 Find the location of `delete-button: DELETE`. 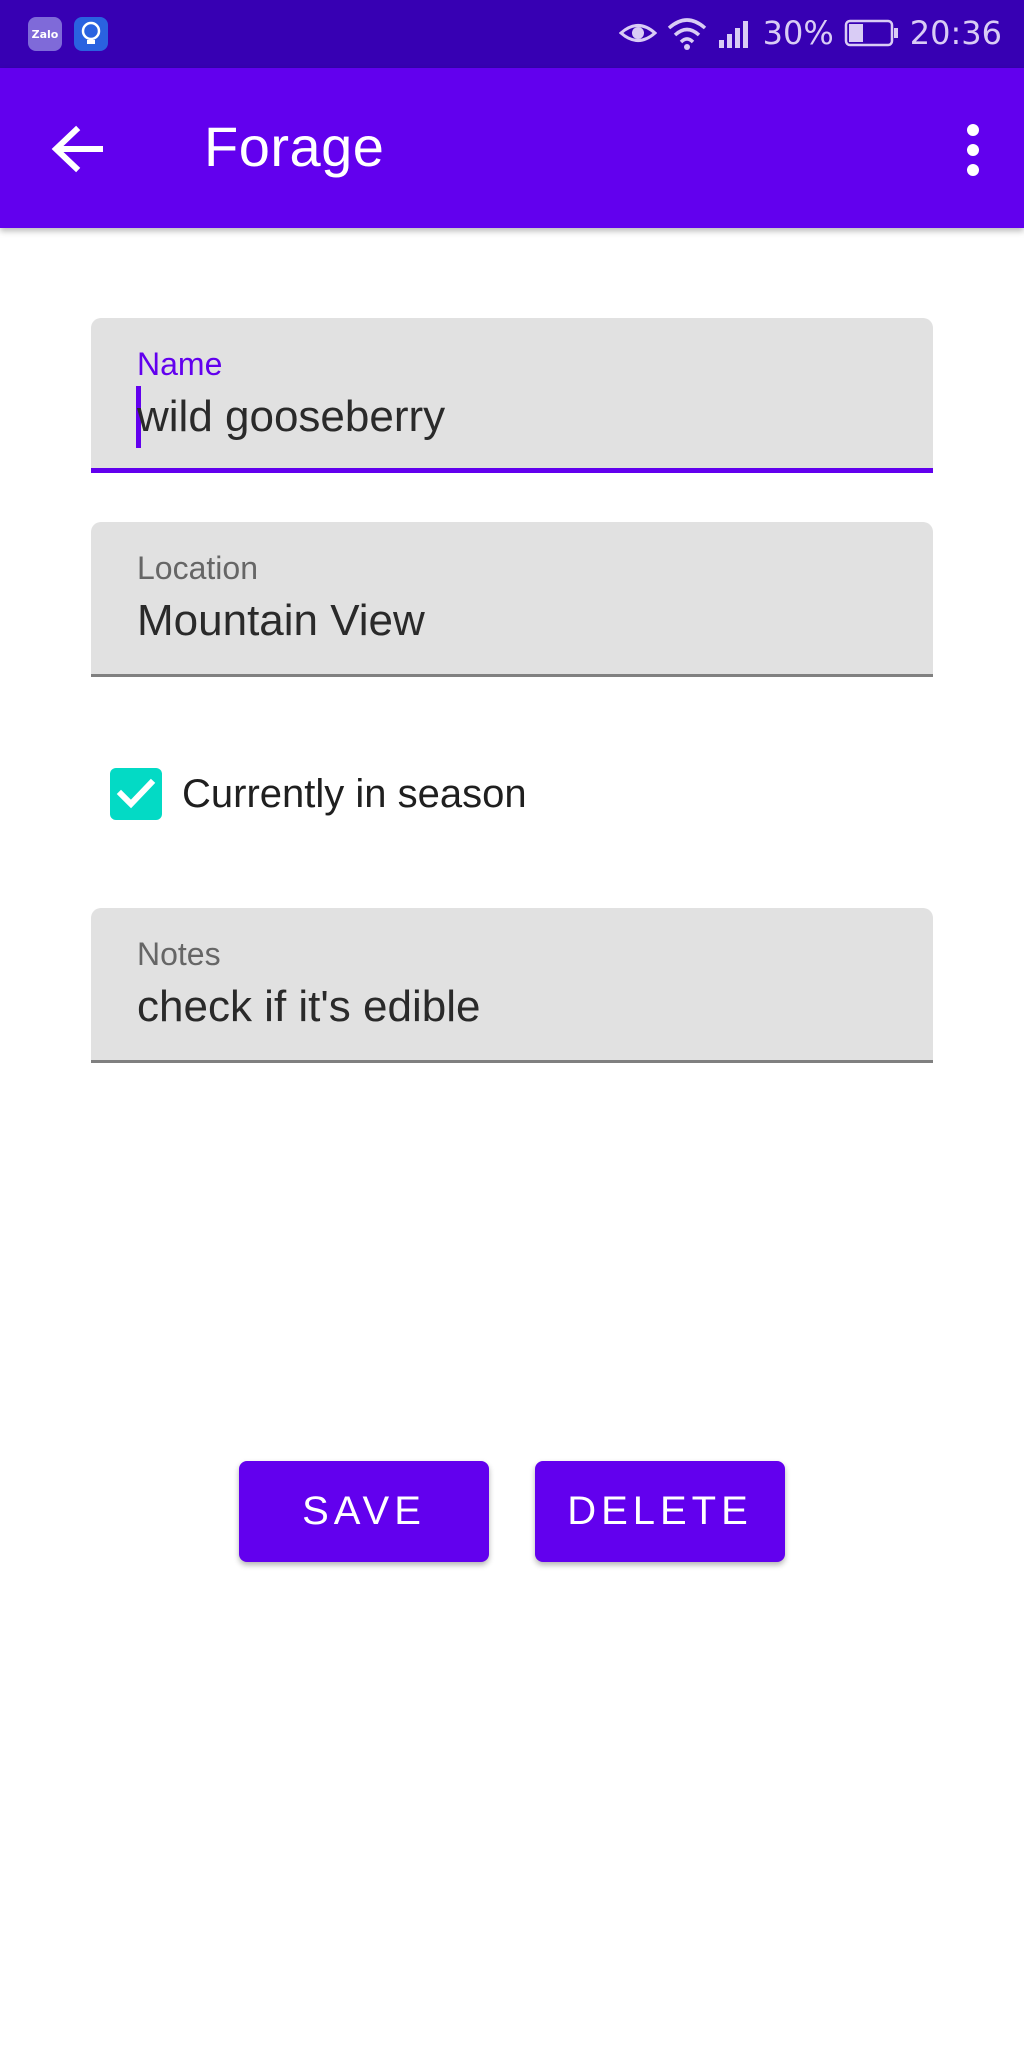

delete-button: DELETE is located at coordinates (660, 1511).